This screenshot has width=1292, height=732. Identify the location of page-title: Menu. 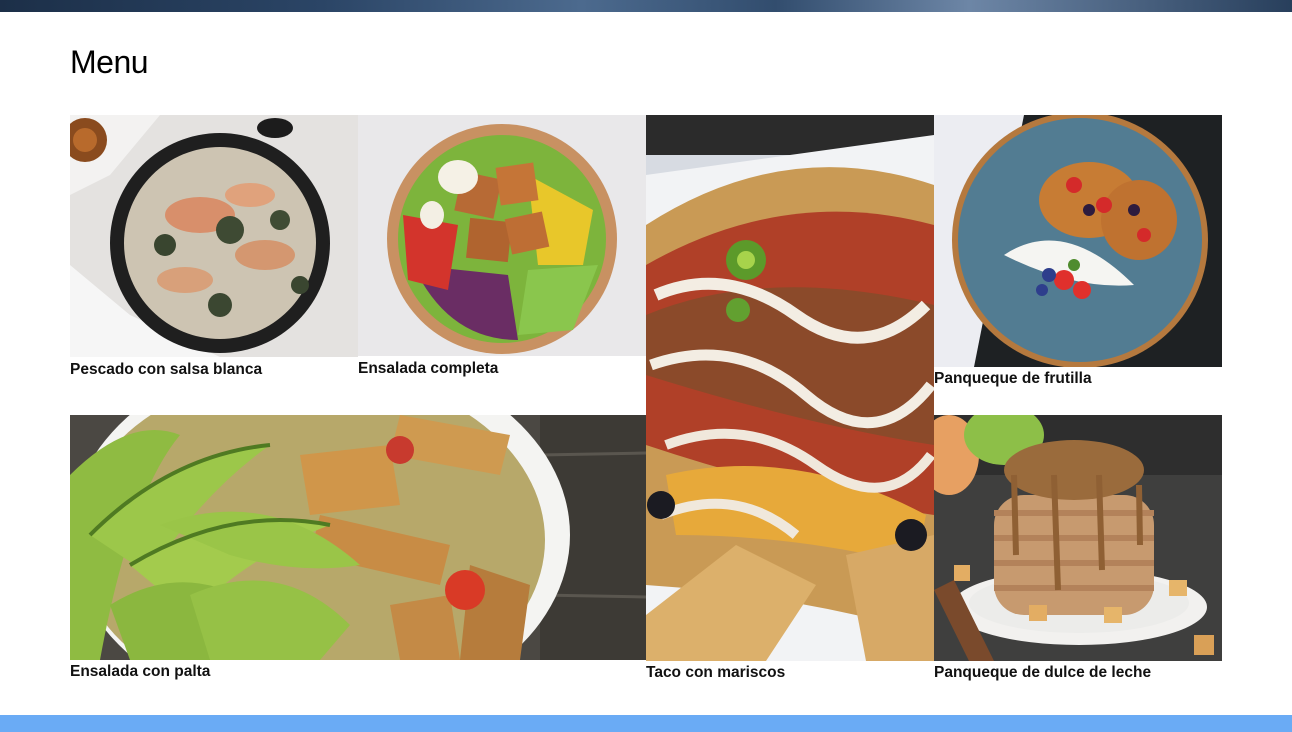
(109, 62).